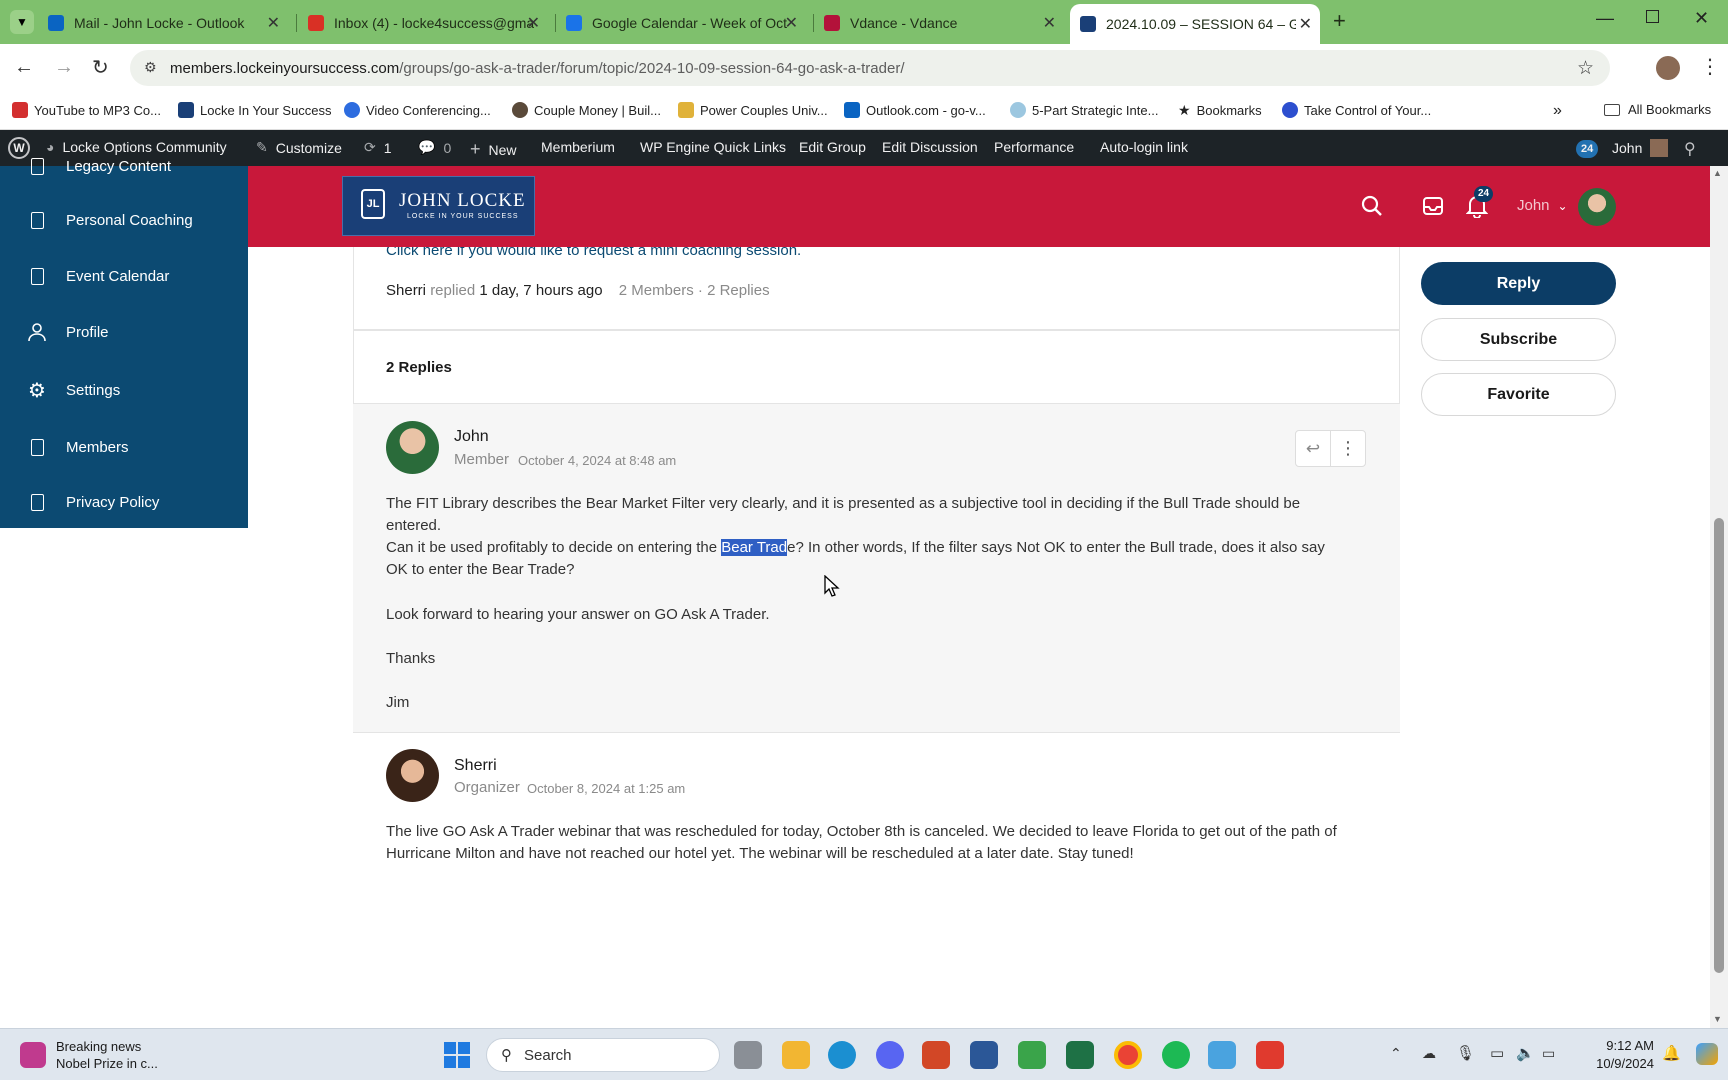  Describe the element at coordinates (73, 390) in the screenshot. I see `sidebar-item-settings: ⚙ Settings` at that location.